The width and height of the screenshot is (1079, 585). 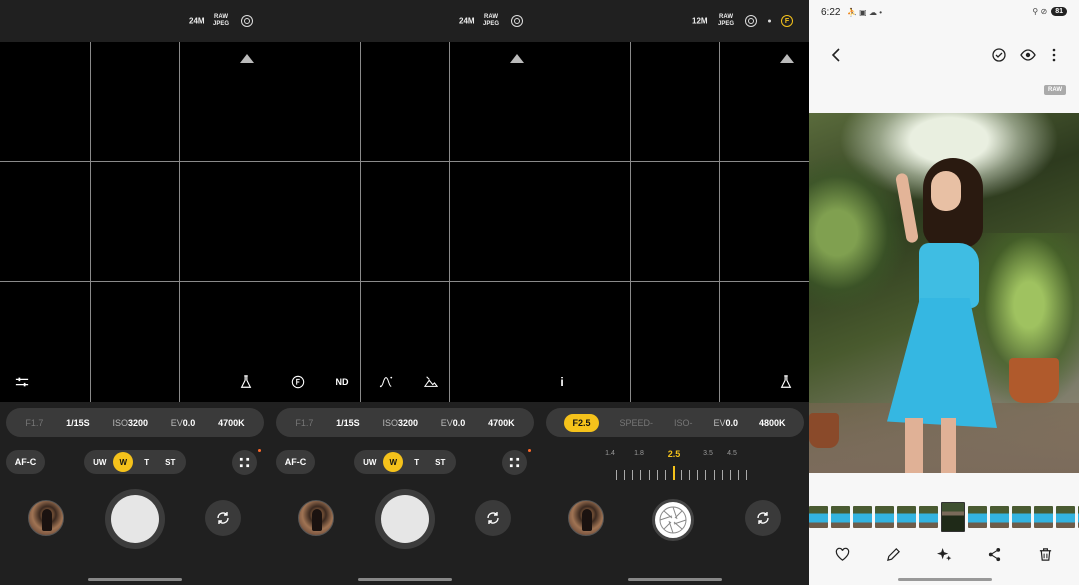 What do you see at coordinates (1028, 55) in the screenshot?
I see `view-button` at bounding box center [1028, 55].